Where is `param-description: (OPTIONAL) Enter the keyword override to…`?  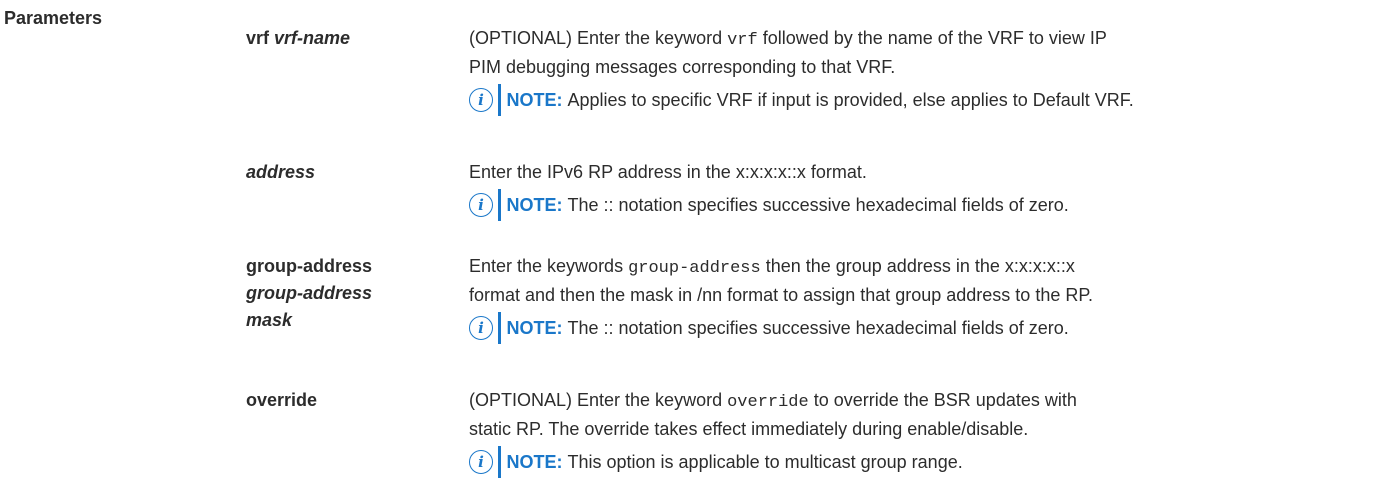
param-description: (OPTIONAL) Enter the keyword override to… is located at coordinates (924, 433).